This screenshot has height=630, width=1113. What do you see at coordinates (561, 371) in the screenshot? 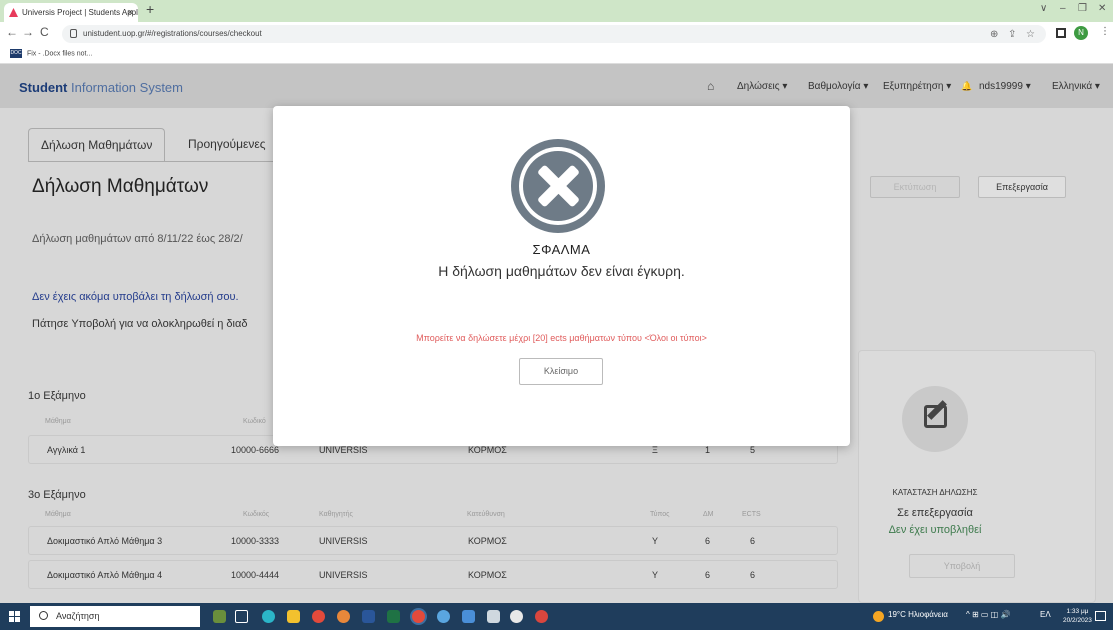
I see `close-button: Κλείσιμο` at bounding box center [561, 371].